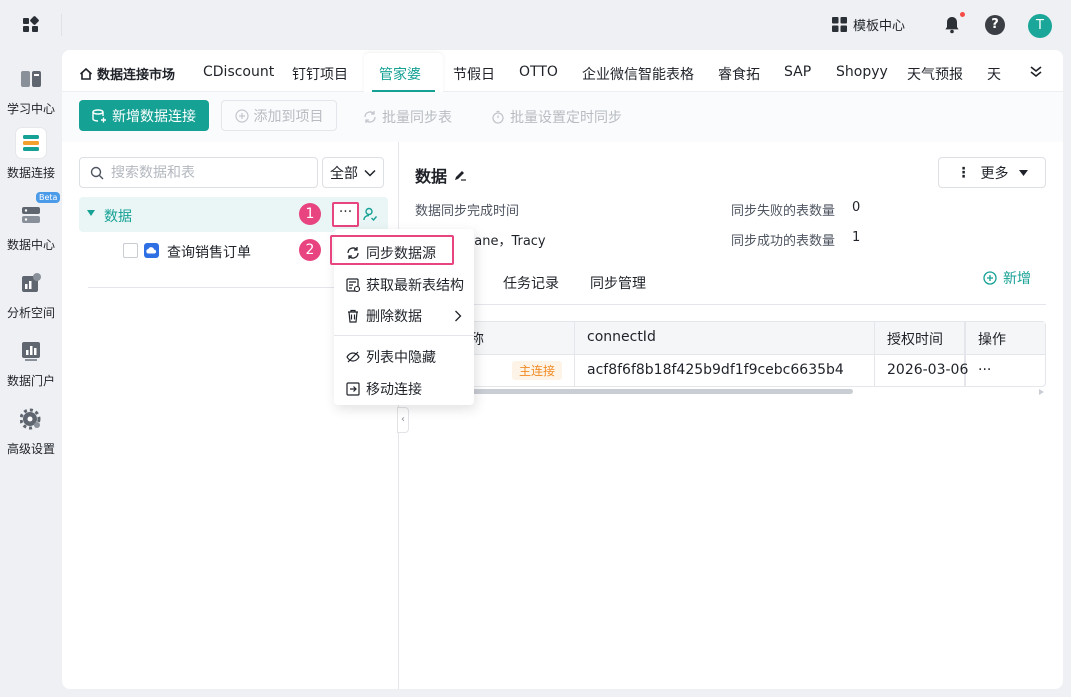  I want to click on notification-dot, so click(962, 14).